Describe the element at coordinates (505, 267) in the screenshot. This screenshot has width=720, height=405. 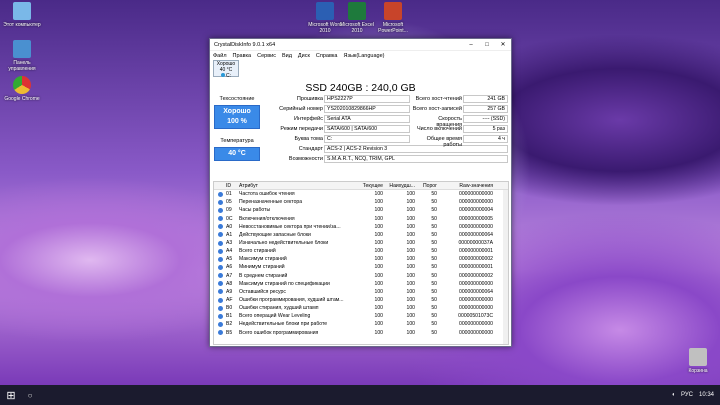
I see `table-scrollbar` at that location.